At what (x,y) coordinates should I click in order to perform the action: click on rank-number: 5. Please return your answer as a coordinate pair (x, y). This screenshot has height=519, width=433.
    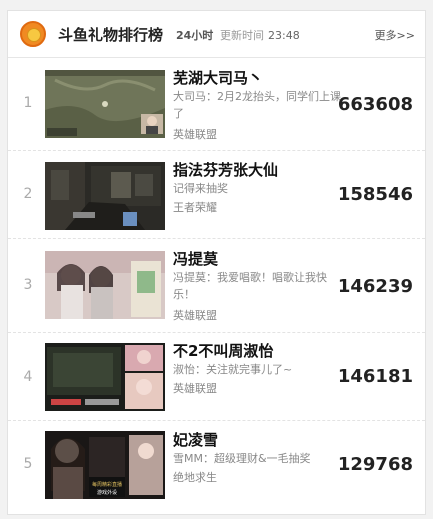
    Looking at the image, I should click on (28, 464).